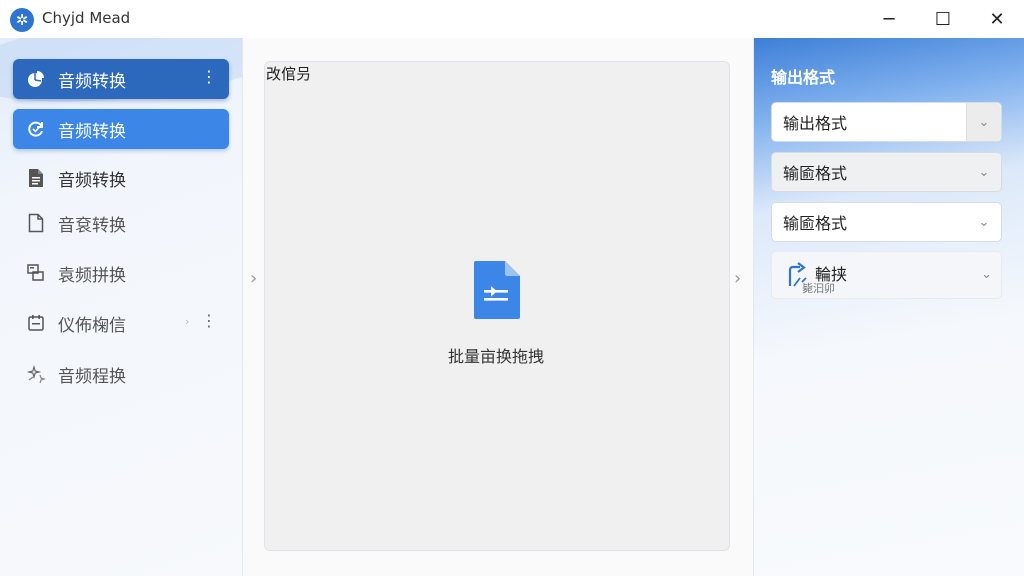 This screenshot has width=1024, height=576. I want to click on sidebar-item-audio-convert-6: 仪佈椈信 › ⋮, so click(121, 323).